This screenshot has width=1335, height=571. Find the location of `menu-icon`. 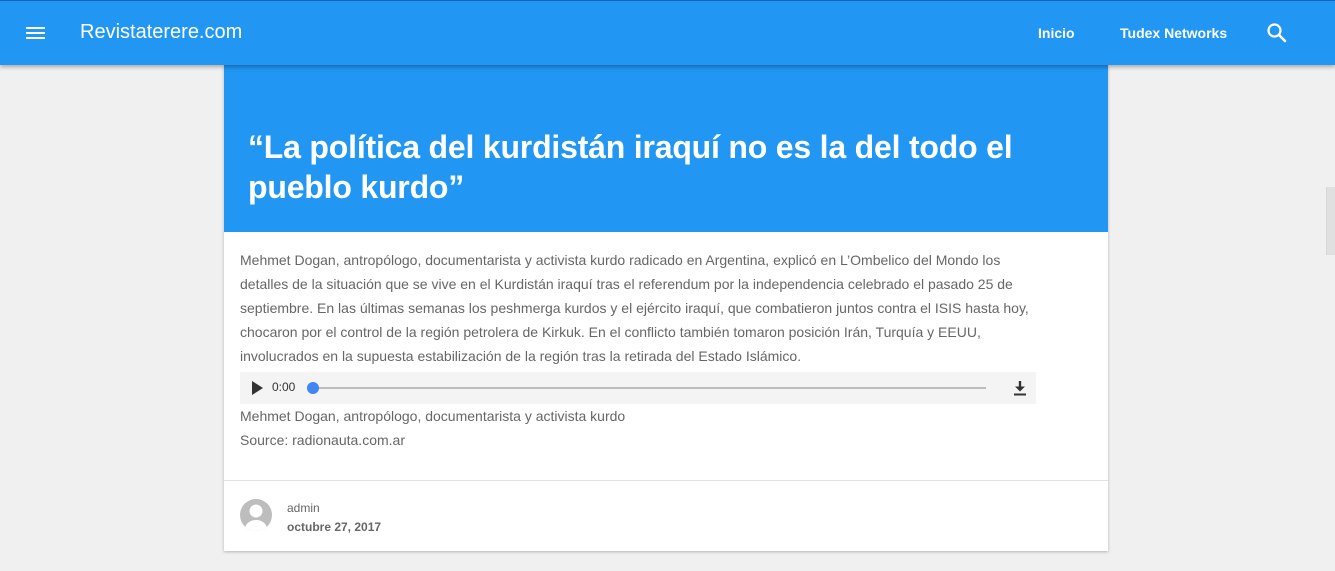

menu-icon is located at coordinates (36, 33).